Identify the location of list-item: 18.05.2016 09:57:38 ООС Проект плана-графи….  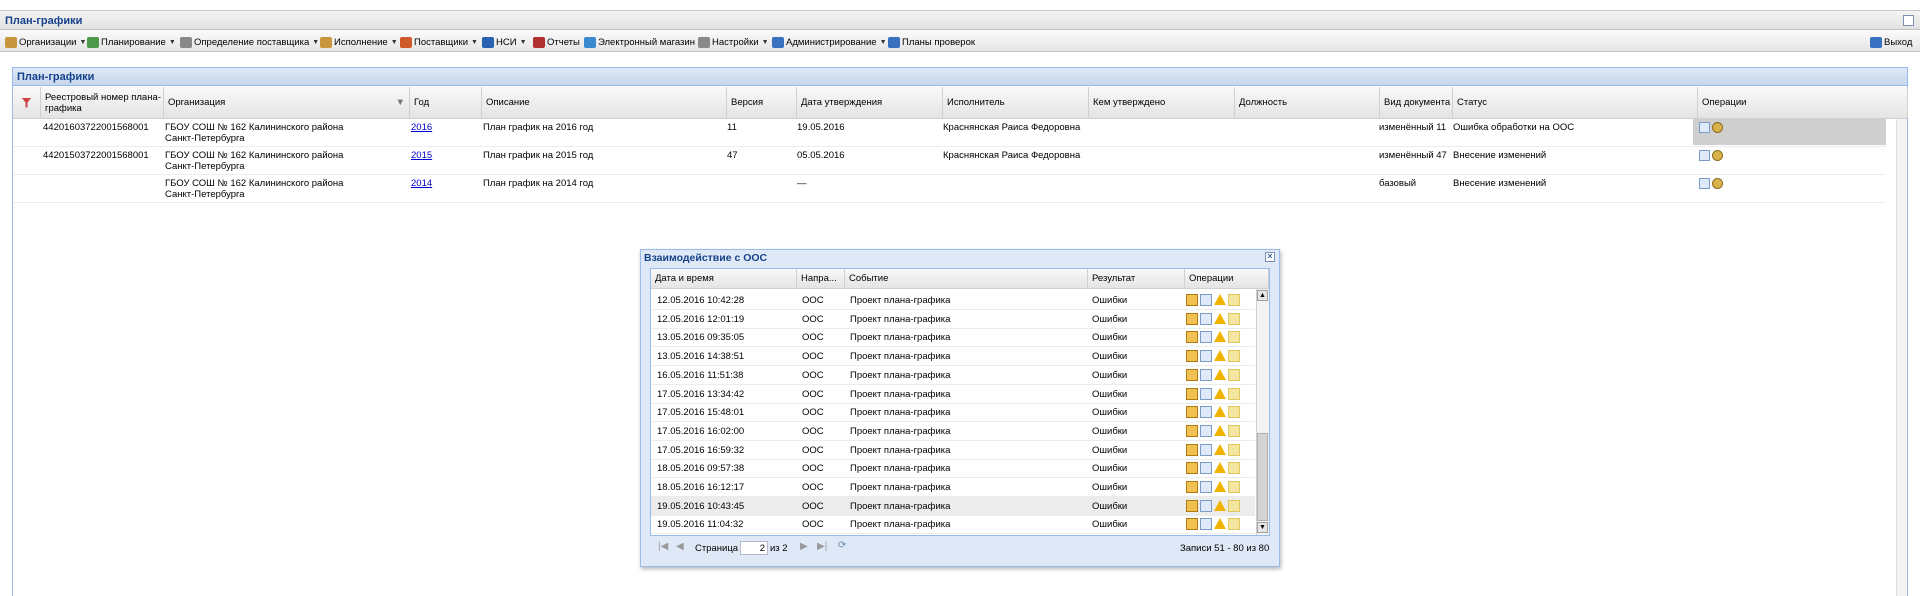
(953, 469).